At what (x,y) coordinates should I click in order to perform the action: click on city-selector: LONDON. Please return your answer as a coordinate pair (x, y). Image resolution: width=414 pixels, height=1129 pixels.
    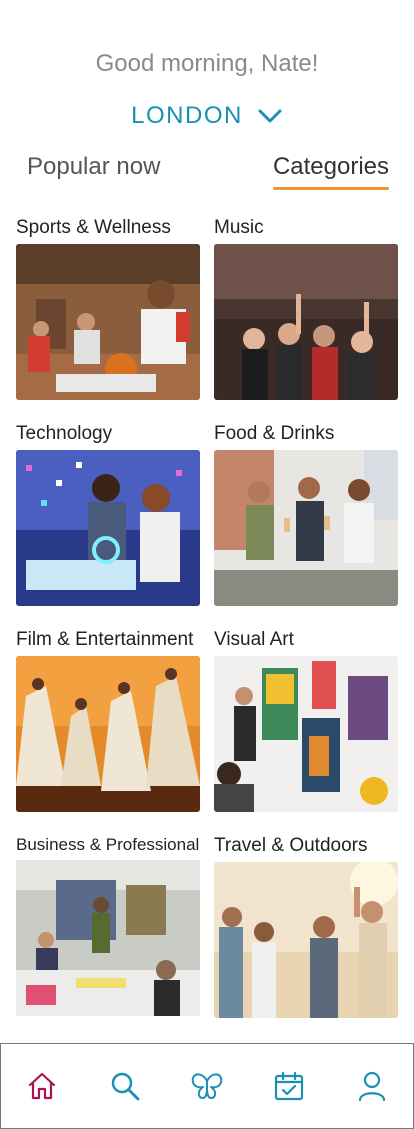
    Looking at the image, I should click on (207, 116).